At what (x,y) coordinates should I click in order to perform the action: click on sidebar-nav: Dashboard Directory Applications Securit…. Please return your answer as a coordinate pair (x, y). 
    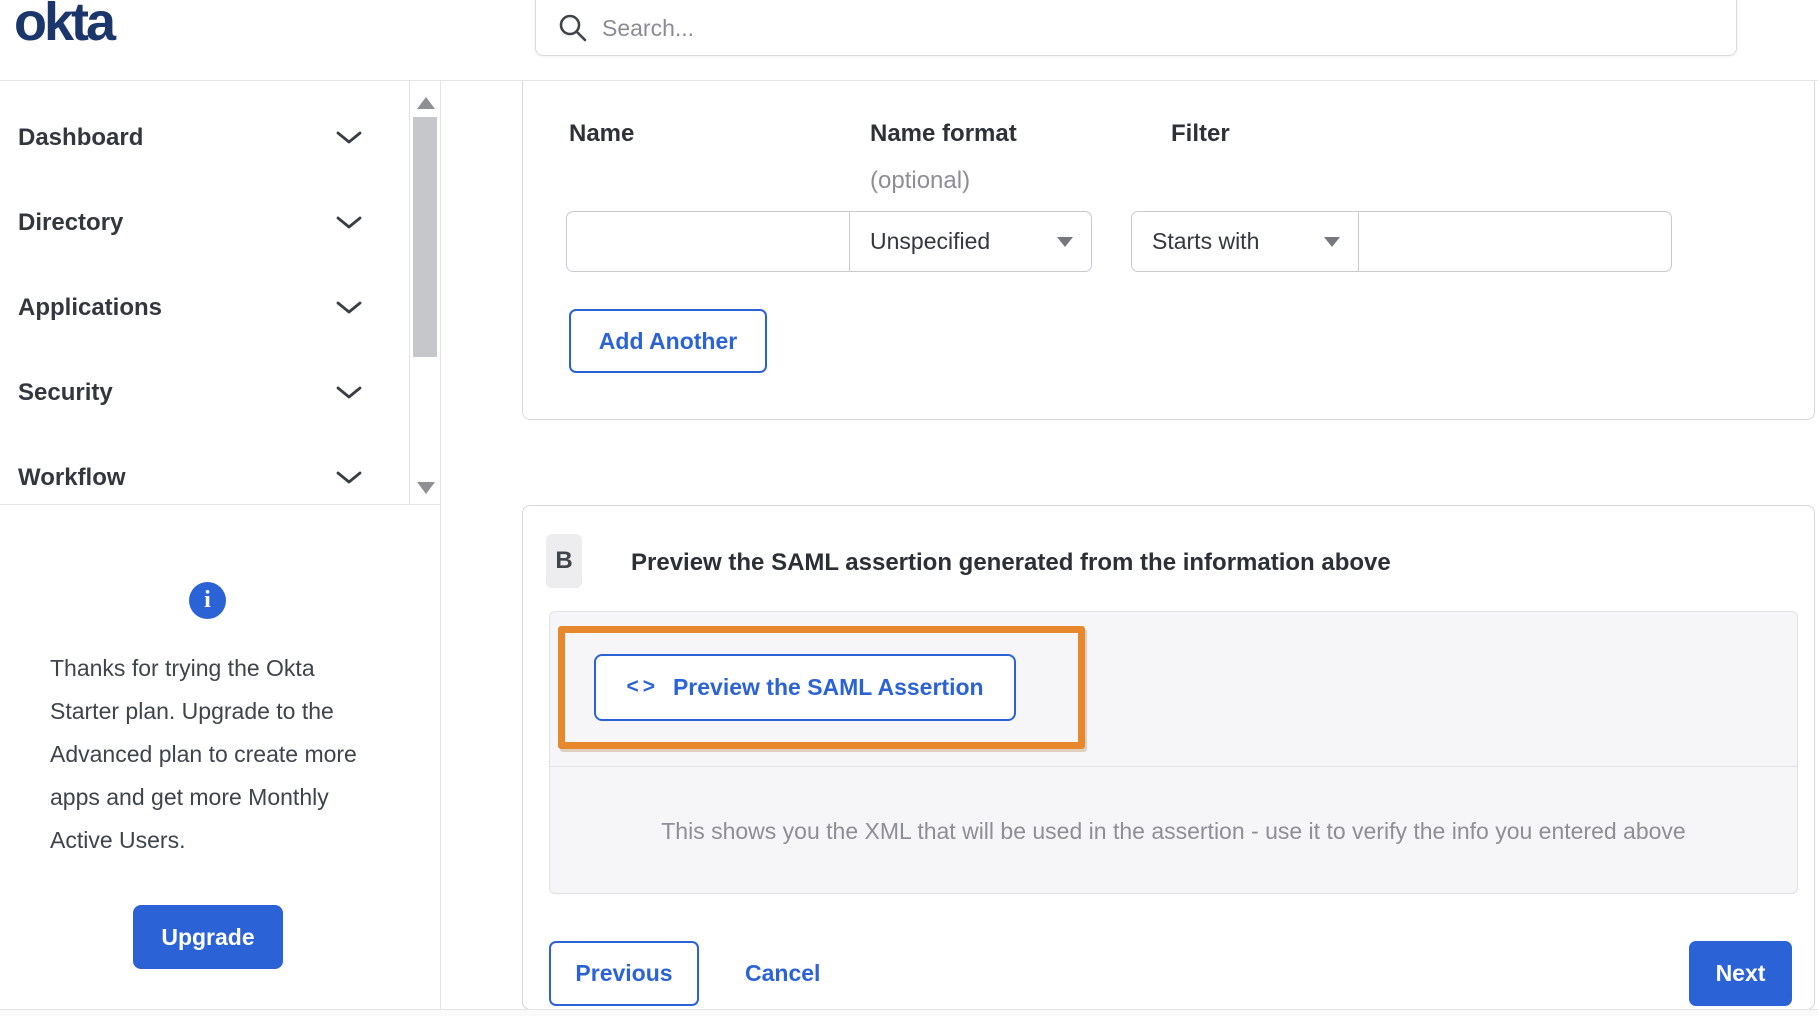
    Looking at the image, I should click on (204, 293).